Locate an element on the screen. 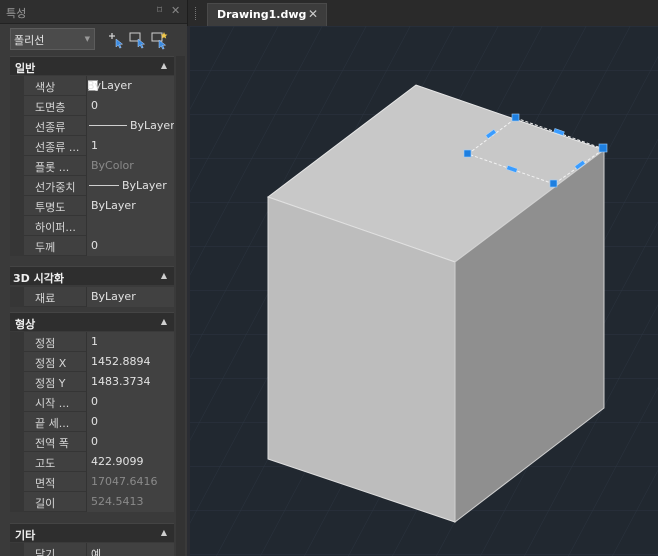  property-name: 두께 is located at coordinates (45, 247).